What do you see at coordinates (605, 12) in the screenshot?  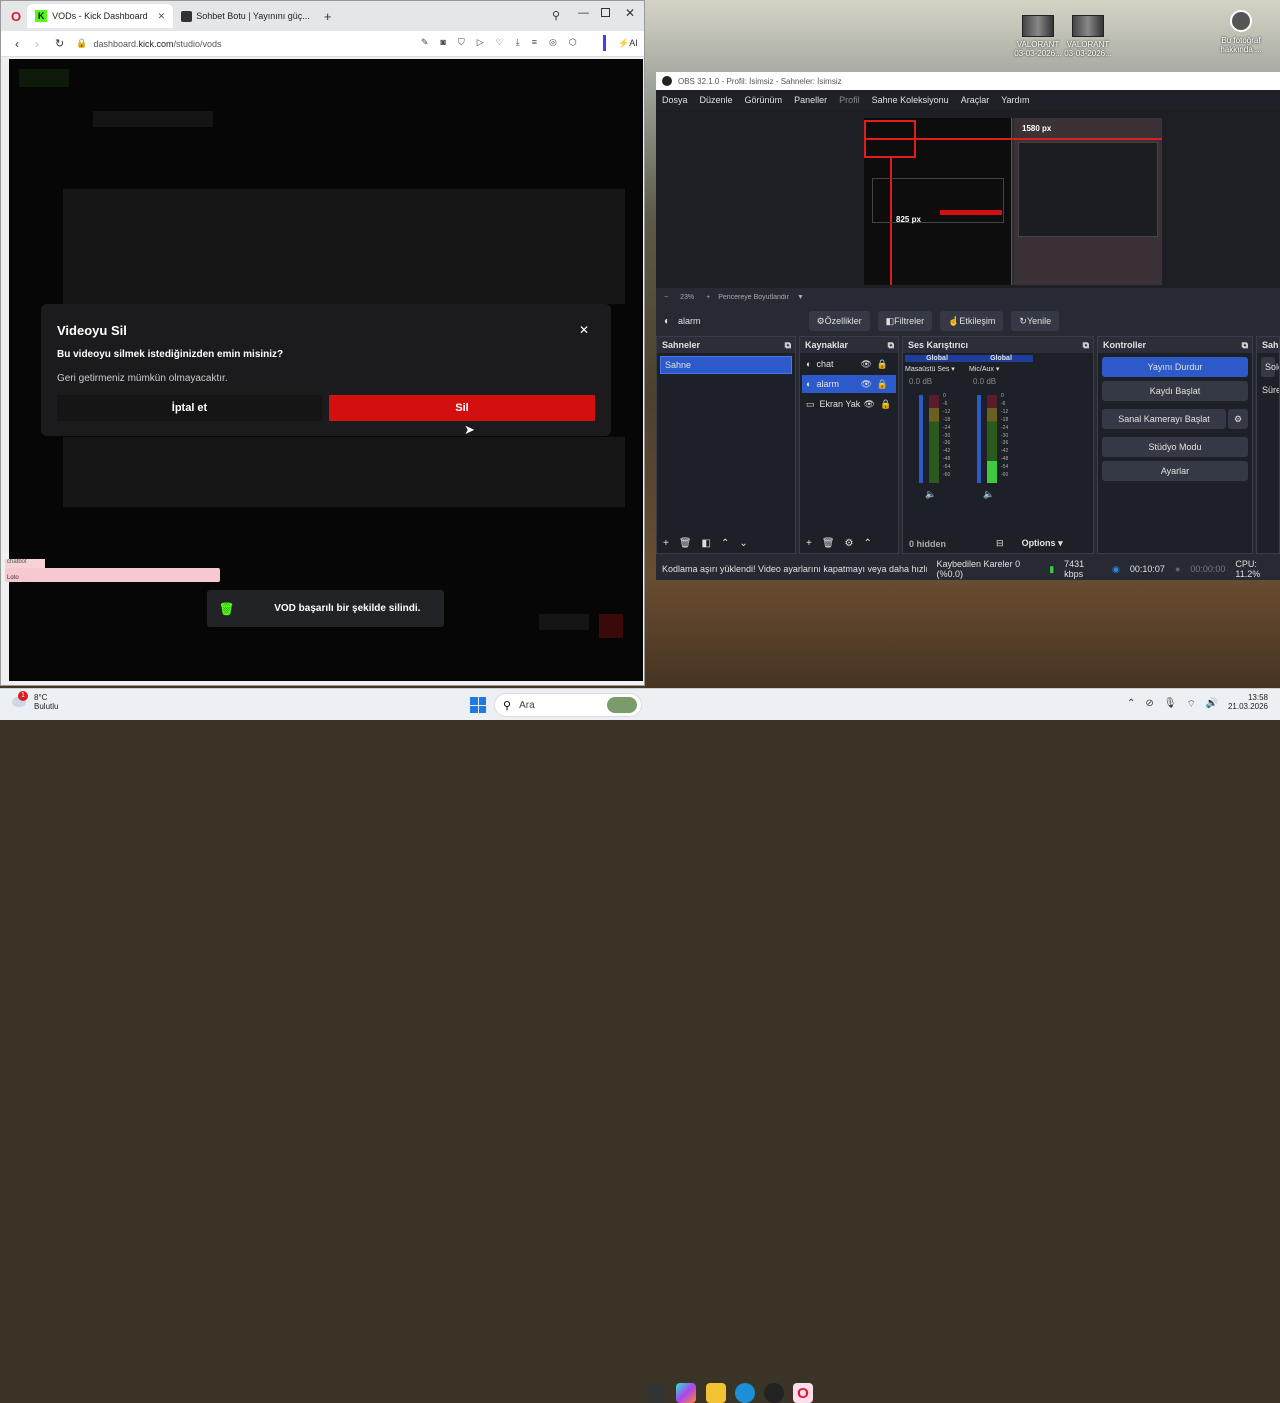 I see `maximize-icon` at bounding box center [605, 12].